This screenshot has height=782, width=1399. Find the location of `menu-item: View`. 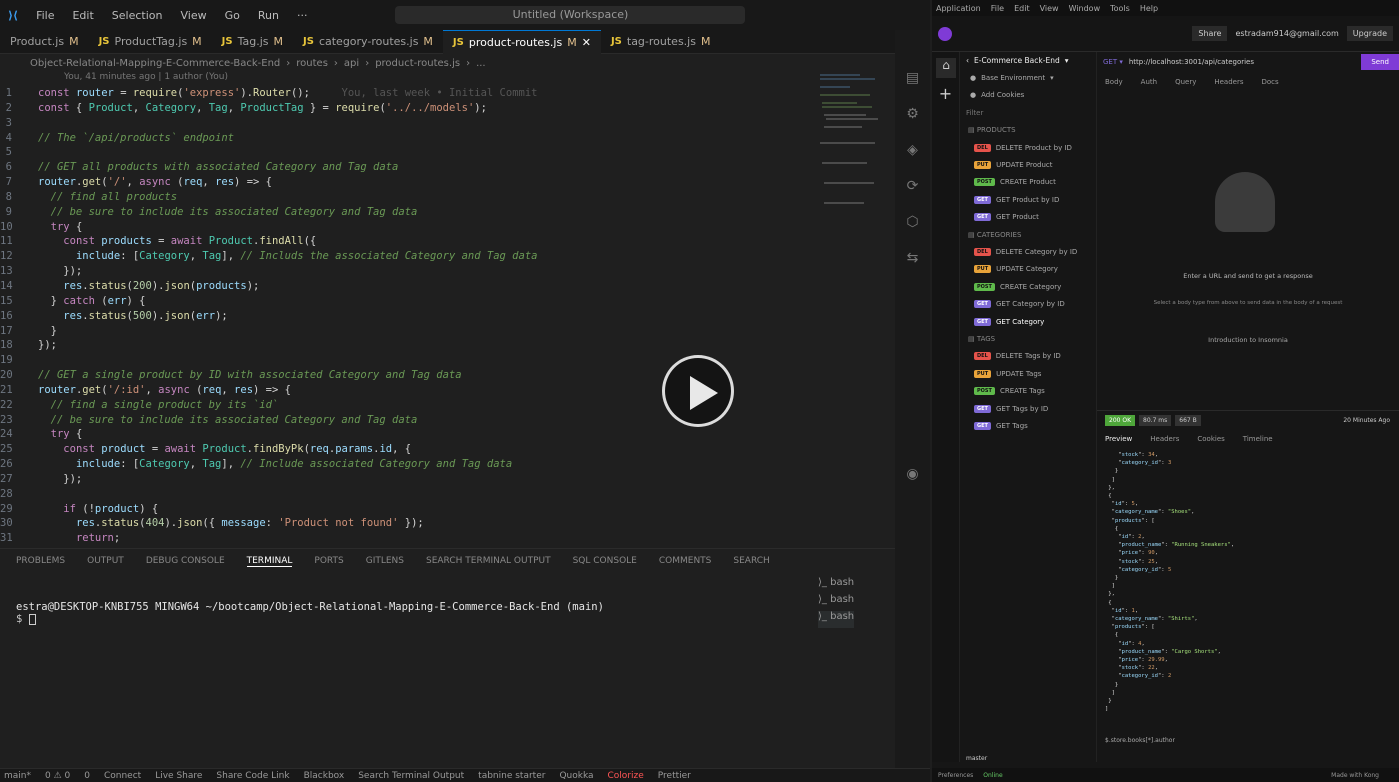

menu-item: View is located at coordinates (1049, 8).